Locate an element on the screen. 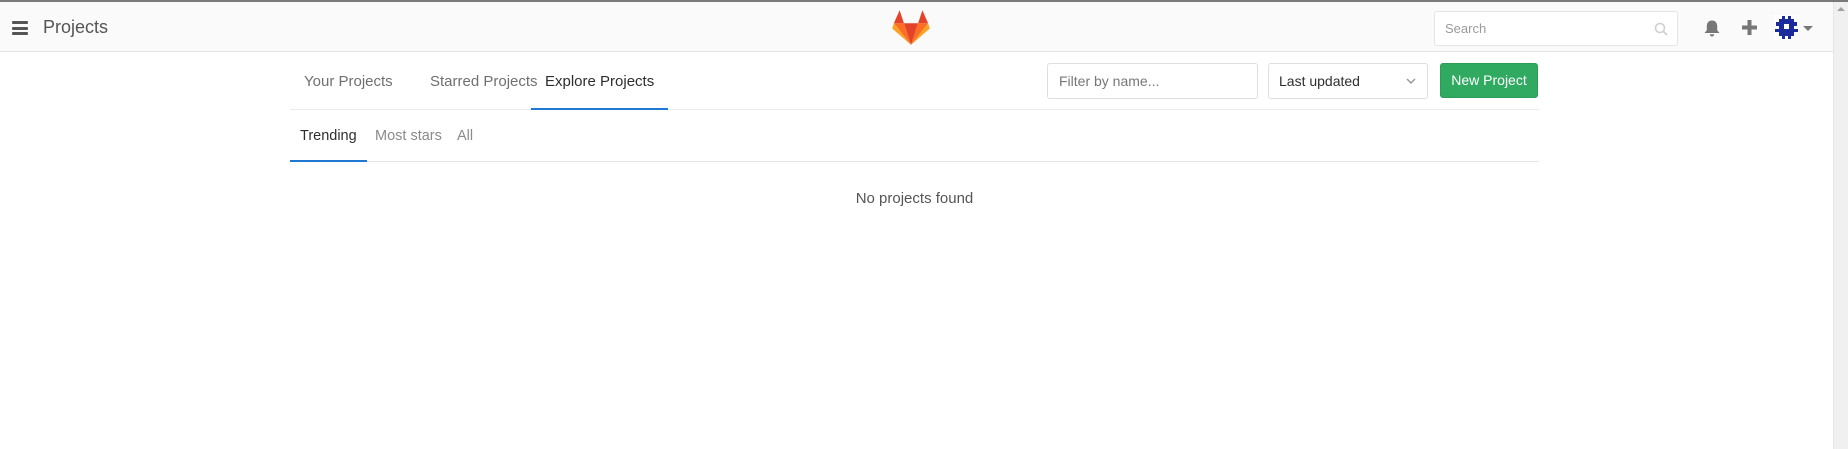 The width and height of the screenshot is (1848, 449). subtab-trending: Trending is located at coordinates (328, 136).